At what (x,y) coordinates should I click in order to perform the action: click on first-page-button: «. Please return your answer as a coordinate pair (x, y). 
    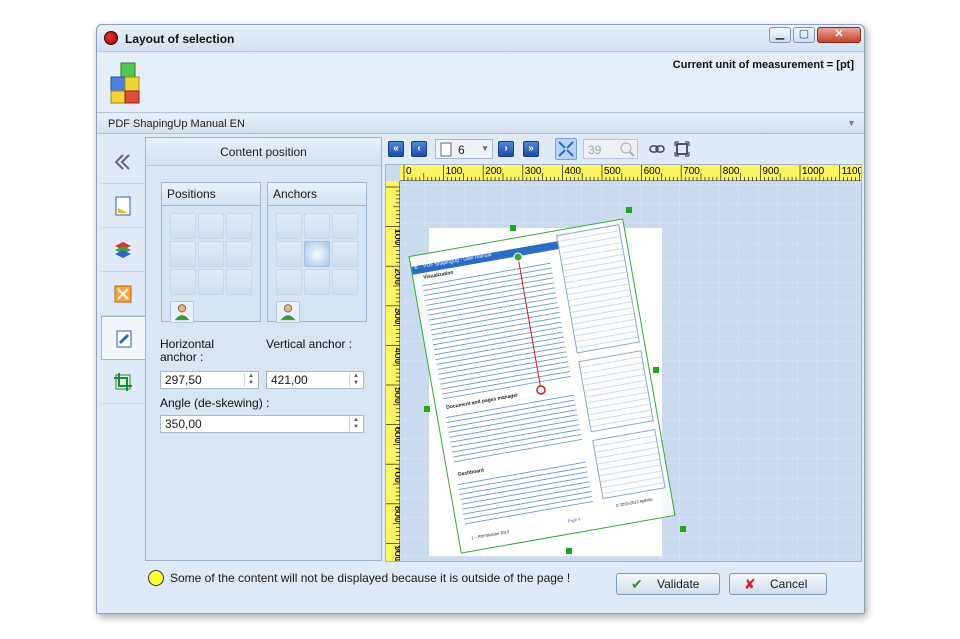
    Looking at the image, I should click on (396, 149).